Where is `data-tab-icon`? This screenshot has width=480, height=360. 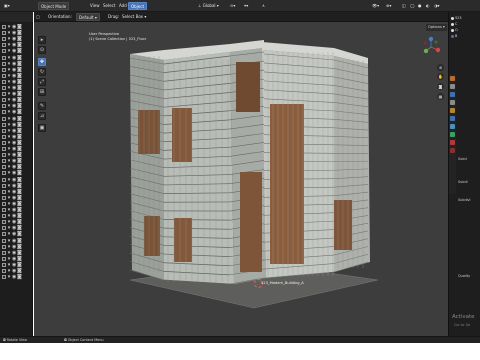
data-tab-icon is located at coordinates (452, 134).